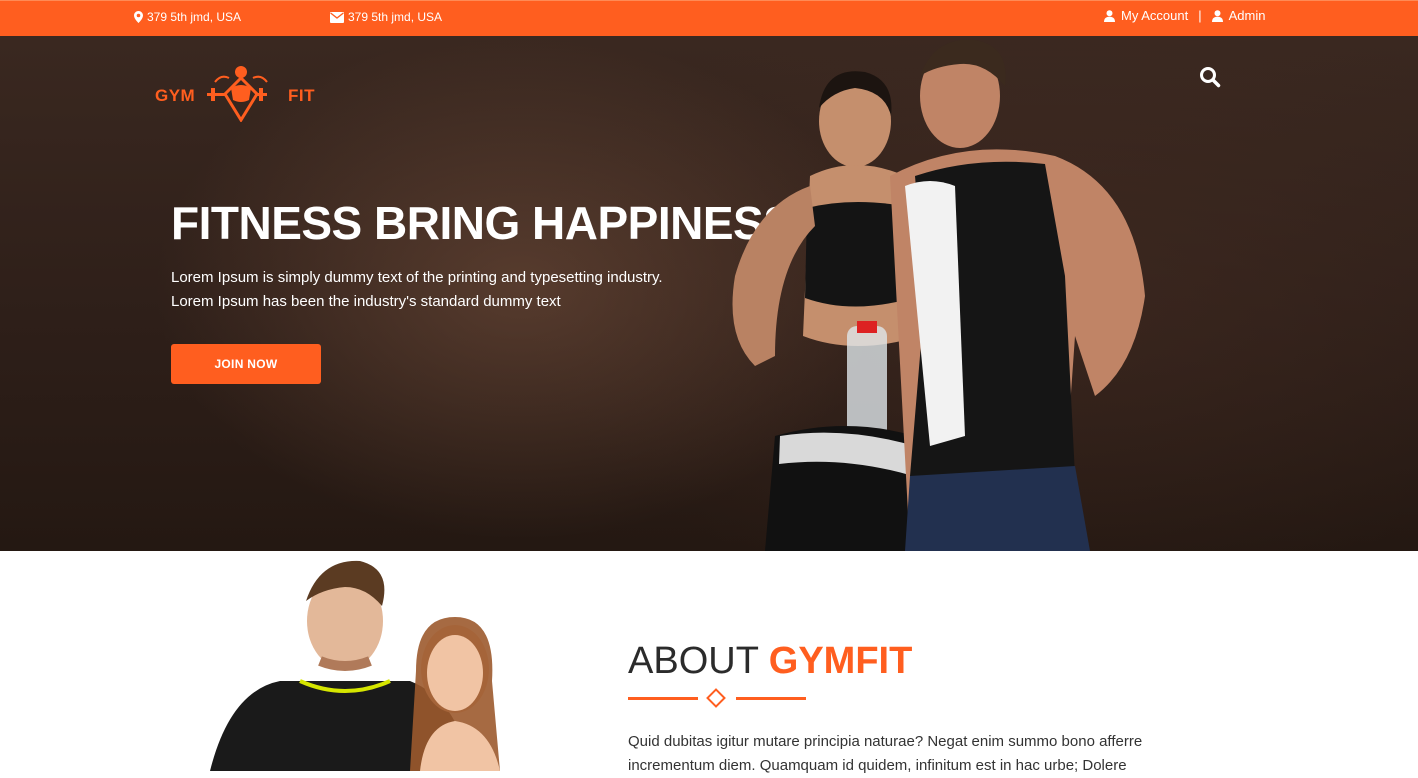  What do you see at coordinates (175, 95) in the screenshot?
I see `logo-text-left: GYM` at bounding box center [175, 95].